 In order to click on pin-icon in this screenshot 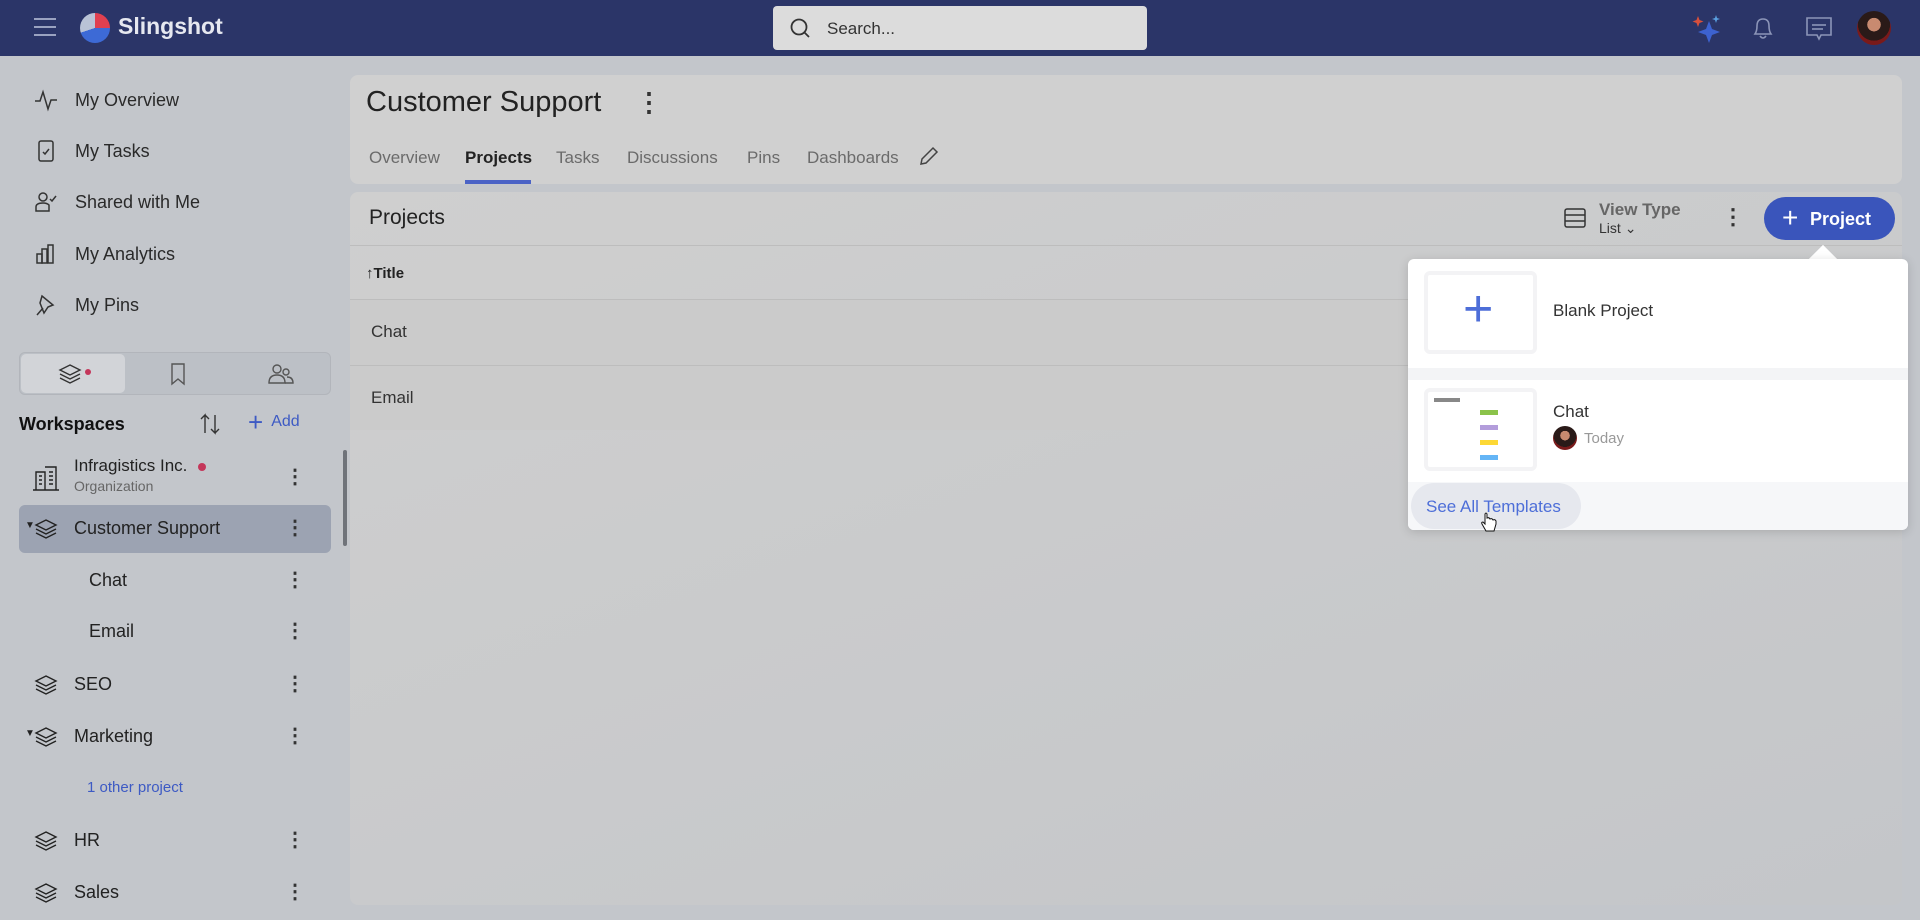, I will do `click(45, 305)`.